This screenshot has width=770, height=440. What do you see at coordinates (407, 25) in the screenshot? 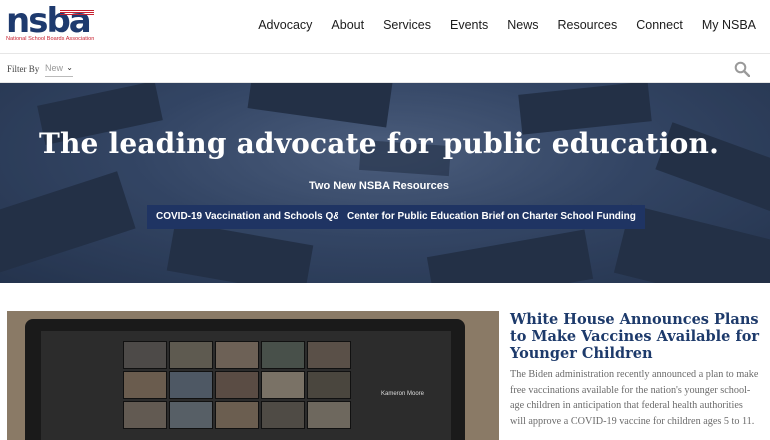
I see `nav-services: Services` at bounding box center [407, 25].